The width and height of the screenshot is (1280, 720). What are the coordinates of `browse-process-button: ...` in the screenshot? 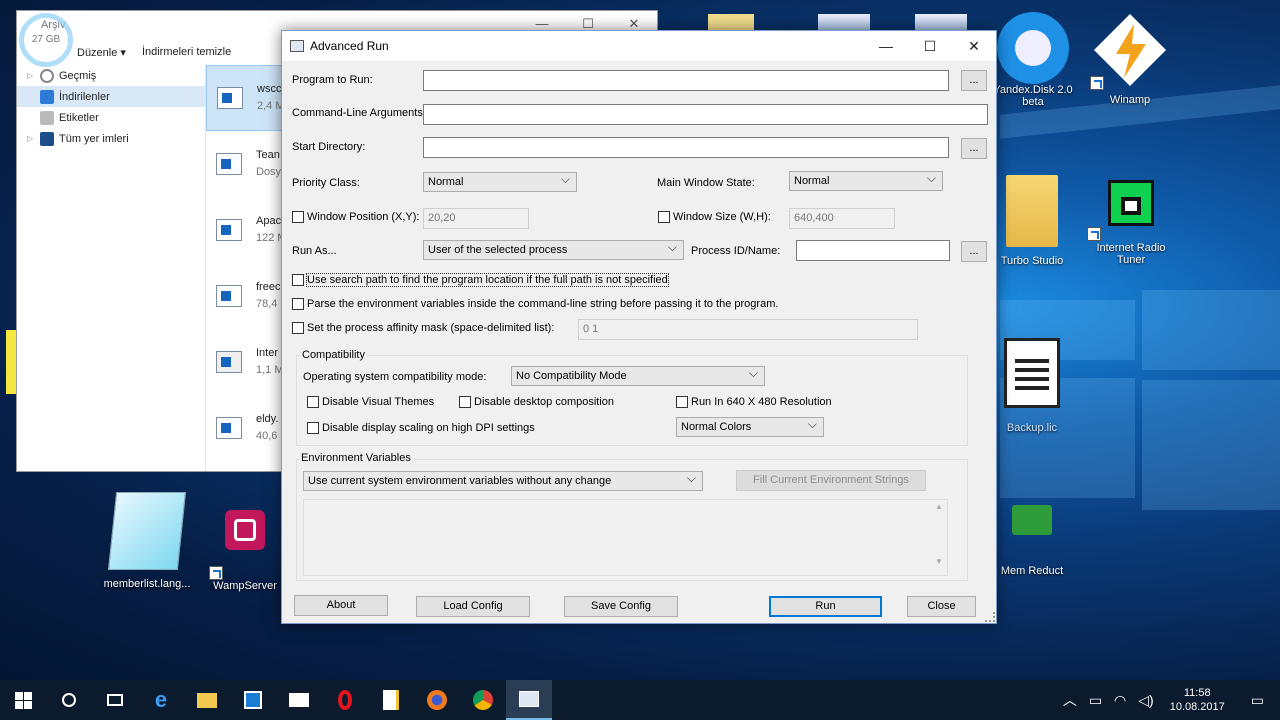 It's located at (974, 251).